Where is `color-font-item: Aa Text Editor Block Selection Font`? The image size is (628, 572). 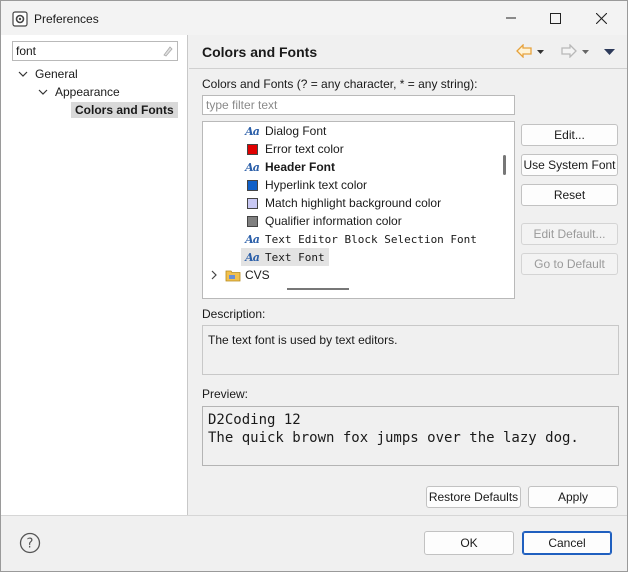 color-font-item: Aa Text Editor Block Selection Font is located at coordinates (361, 239).